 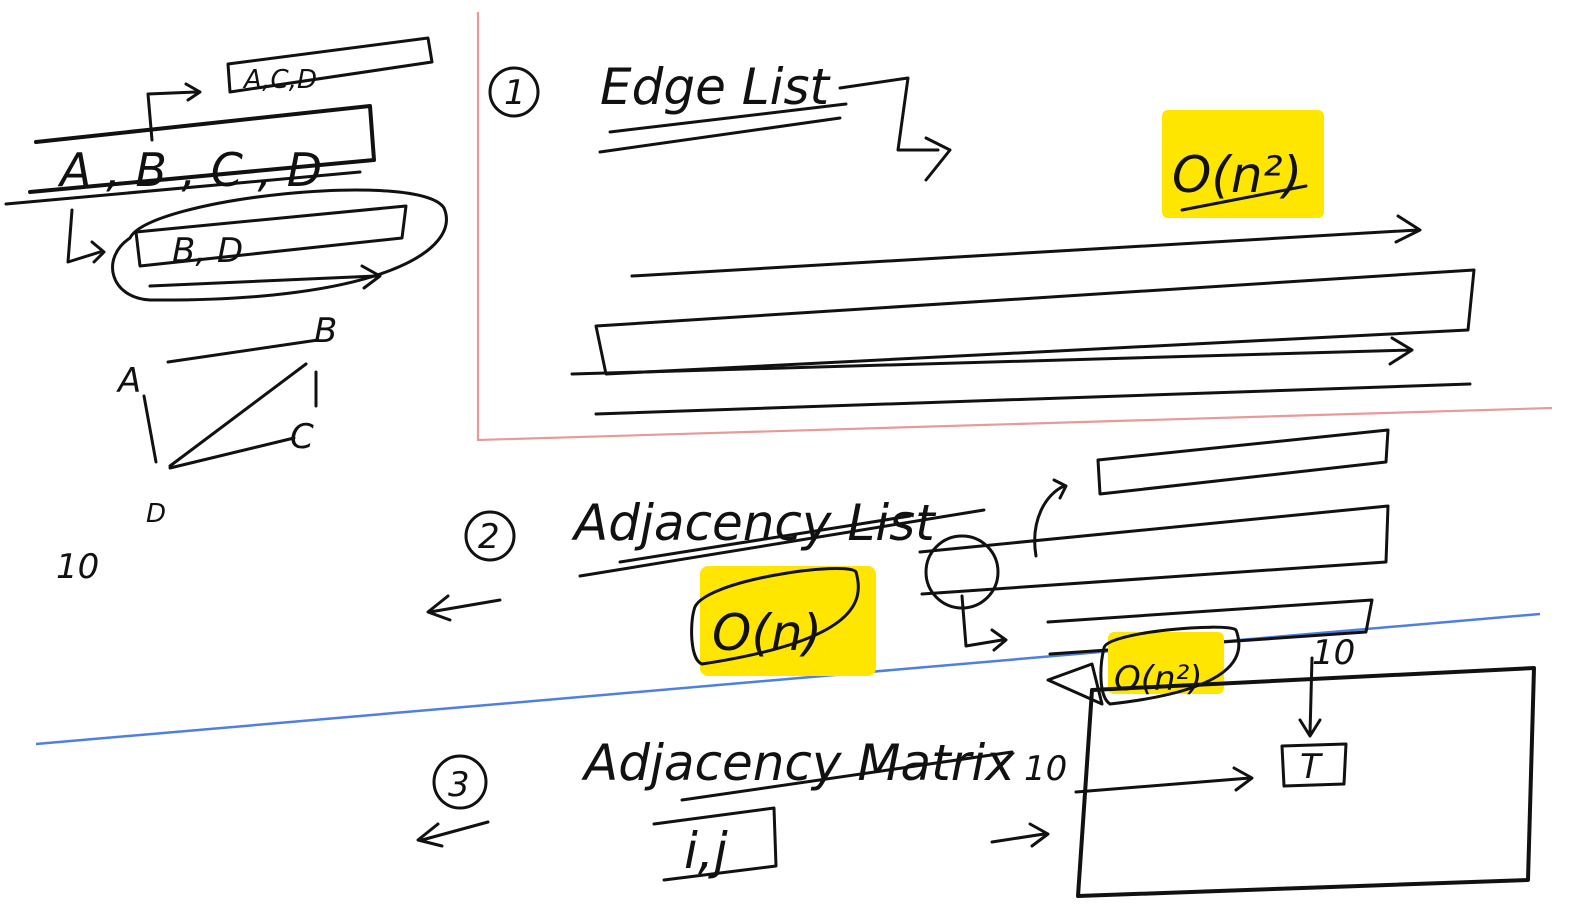 What do you see at coordinates (515, 93) in the screenshot?
I see `section-1-number: 1` at bounding box center [515, 93].